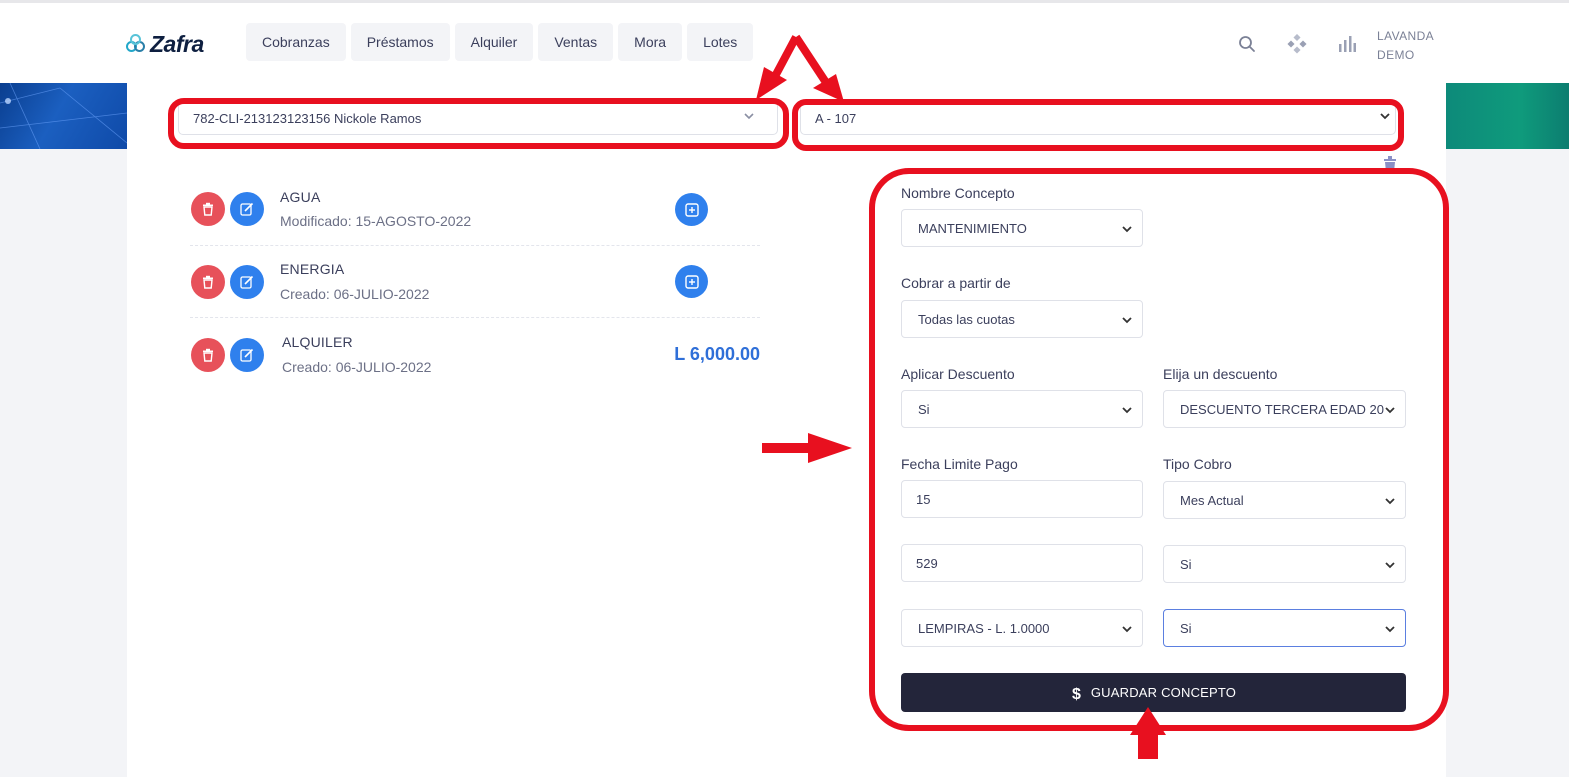  Describe the element at coordinates (830, 448) in the screenshot. I see `arrow-right-icon` at that location.